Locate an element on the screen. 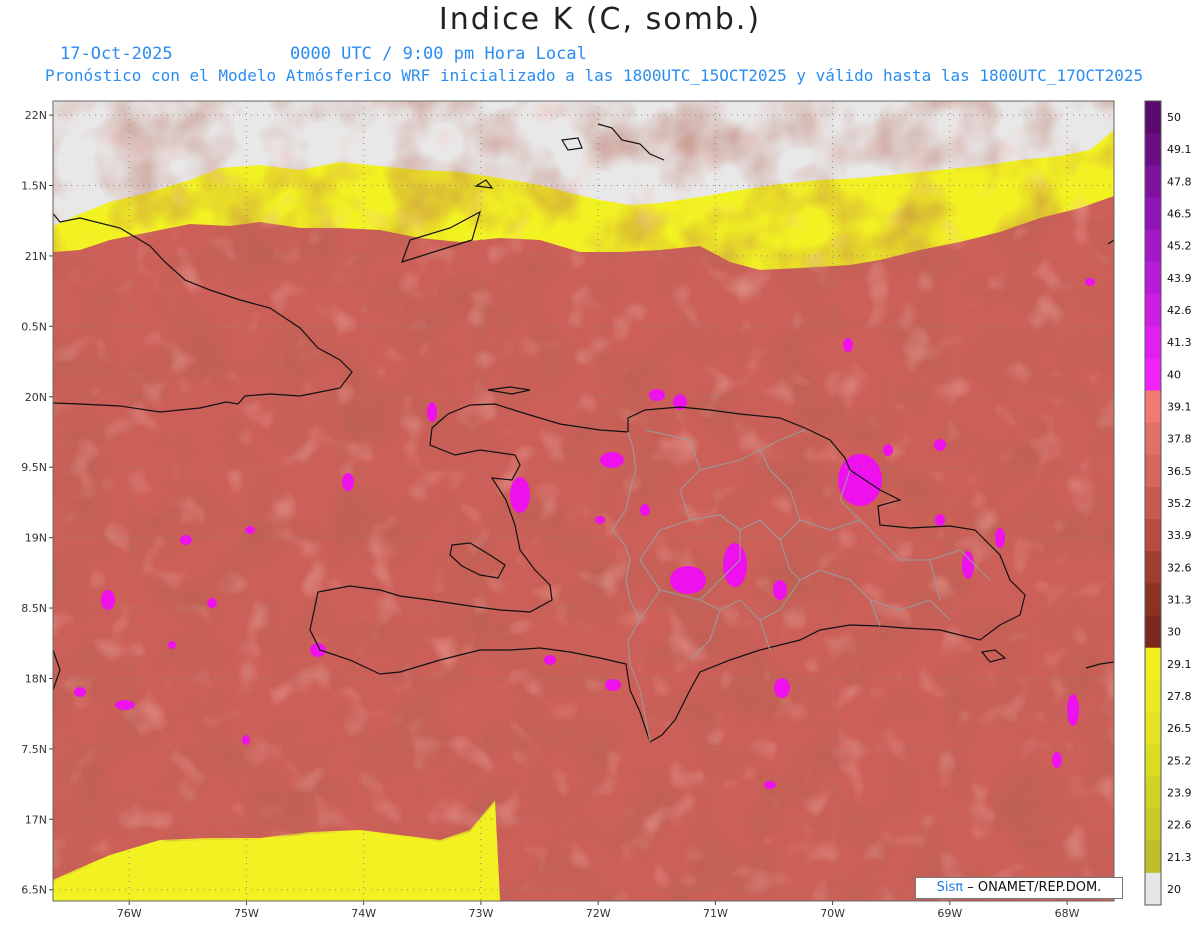 The image size is (1200, 927). lon-tick-label: 73W is located at coordinates (480, 913).